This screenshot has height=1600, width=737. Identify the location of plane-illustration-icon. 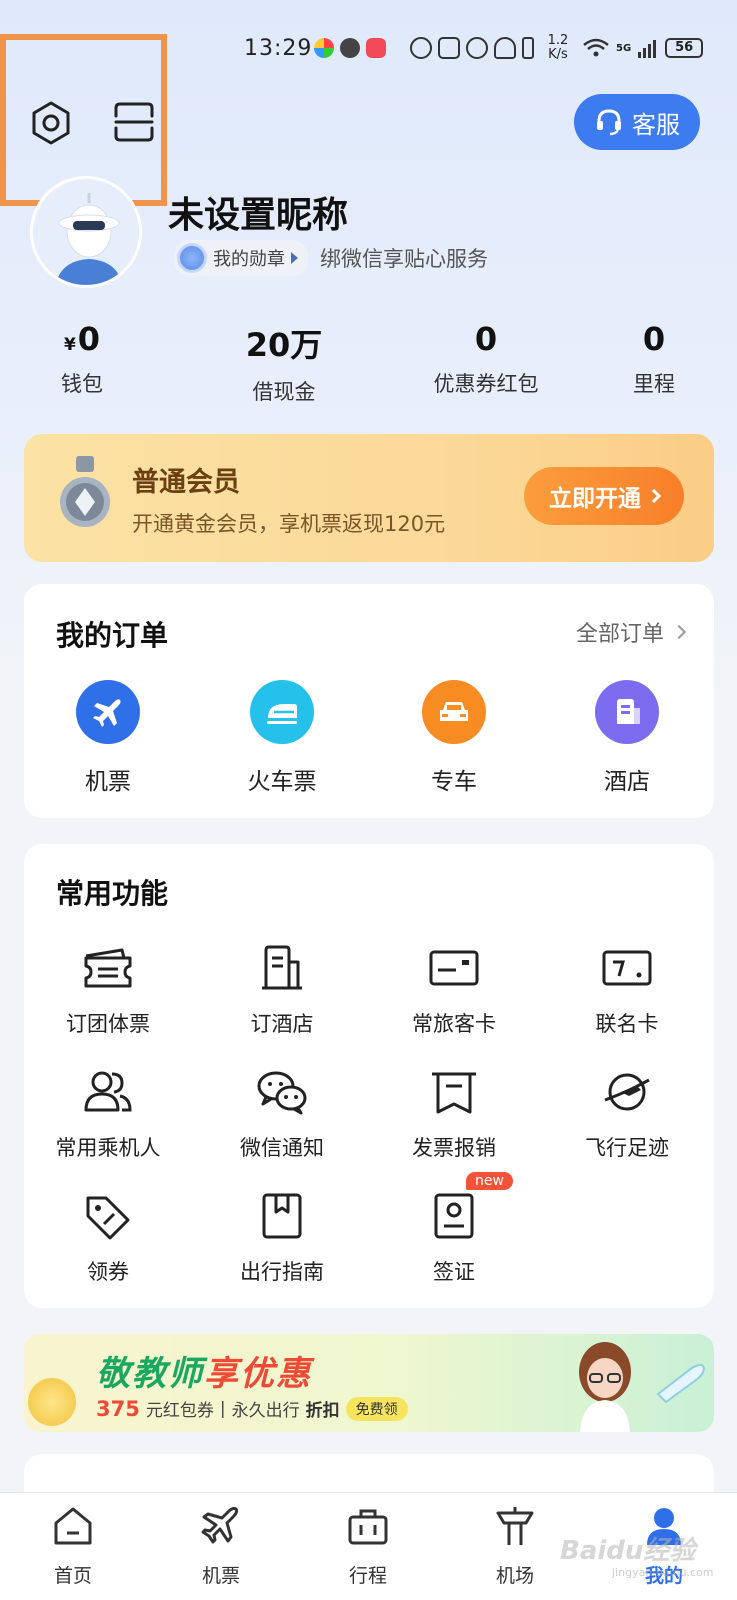
(681, 1384).